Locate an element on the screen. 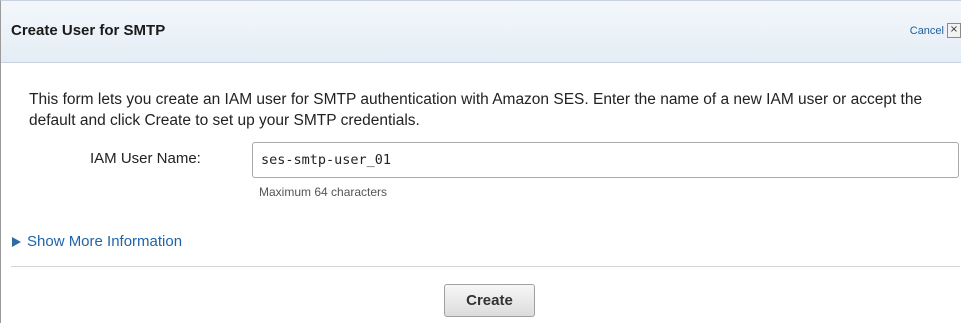 The image size is (961, 323). iam-user-name-label: IAM User Name: is located at coordinates (145, 158).